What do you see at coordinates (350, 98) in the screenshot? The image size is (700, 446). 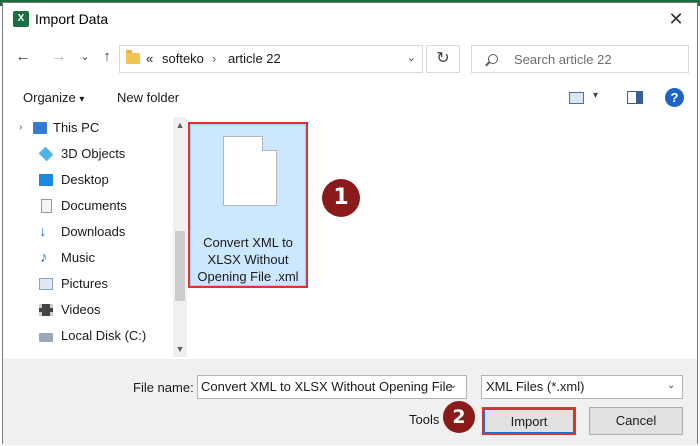 I see `command-toolbar: Organize ▾ New folder ▾ ?` at bounding box center [350, 98].